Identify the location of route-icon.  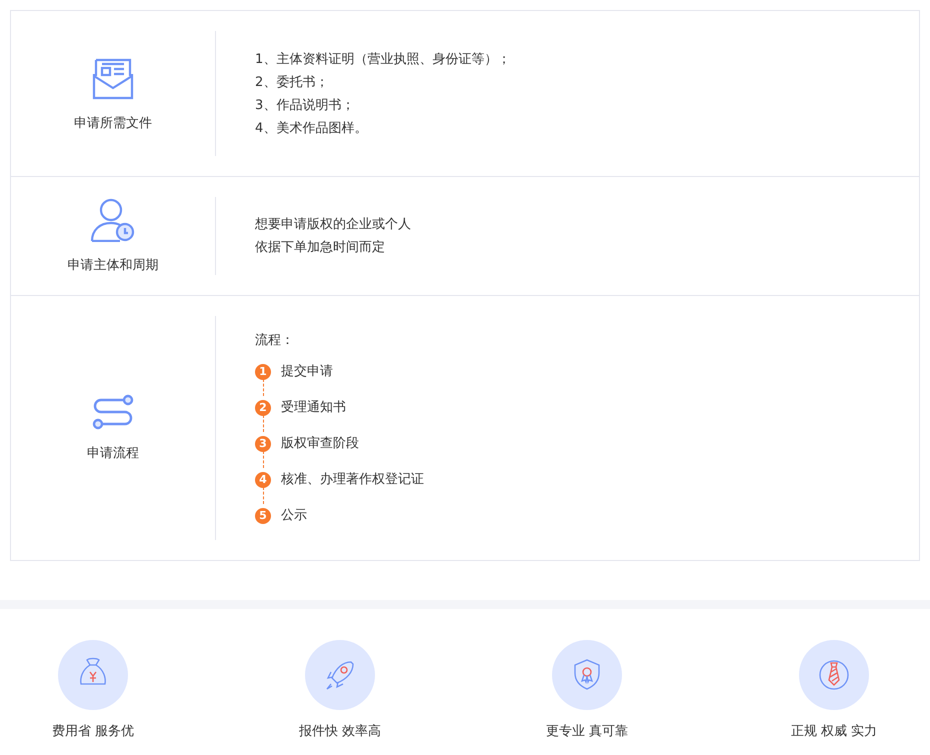
(113, 412).